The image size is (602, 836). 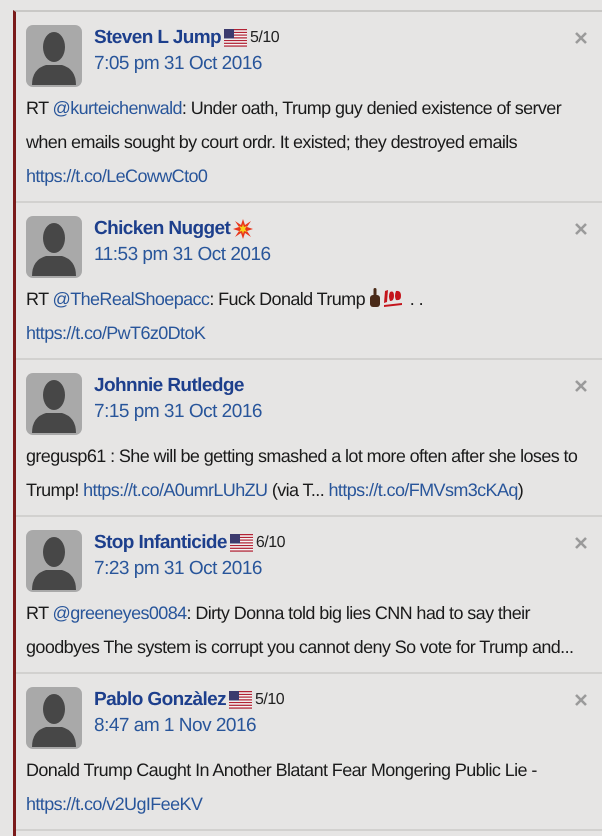 I want to click on url-link: https://t.co/v2UgIFeeKV, so click(x=114, y=804).